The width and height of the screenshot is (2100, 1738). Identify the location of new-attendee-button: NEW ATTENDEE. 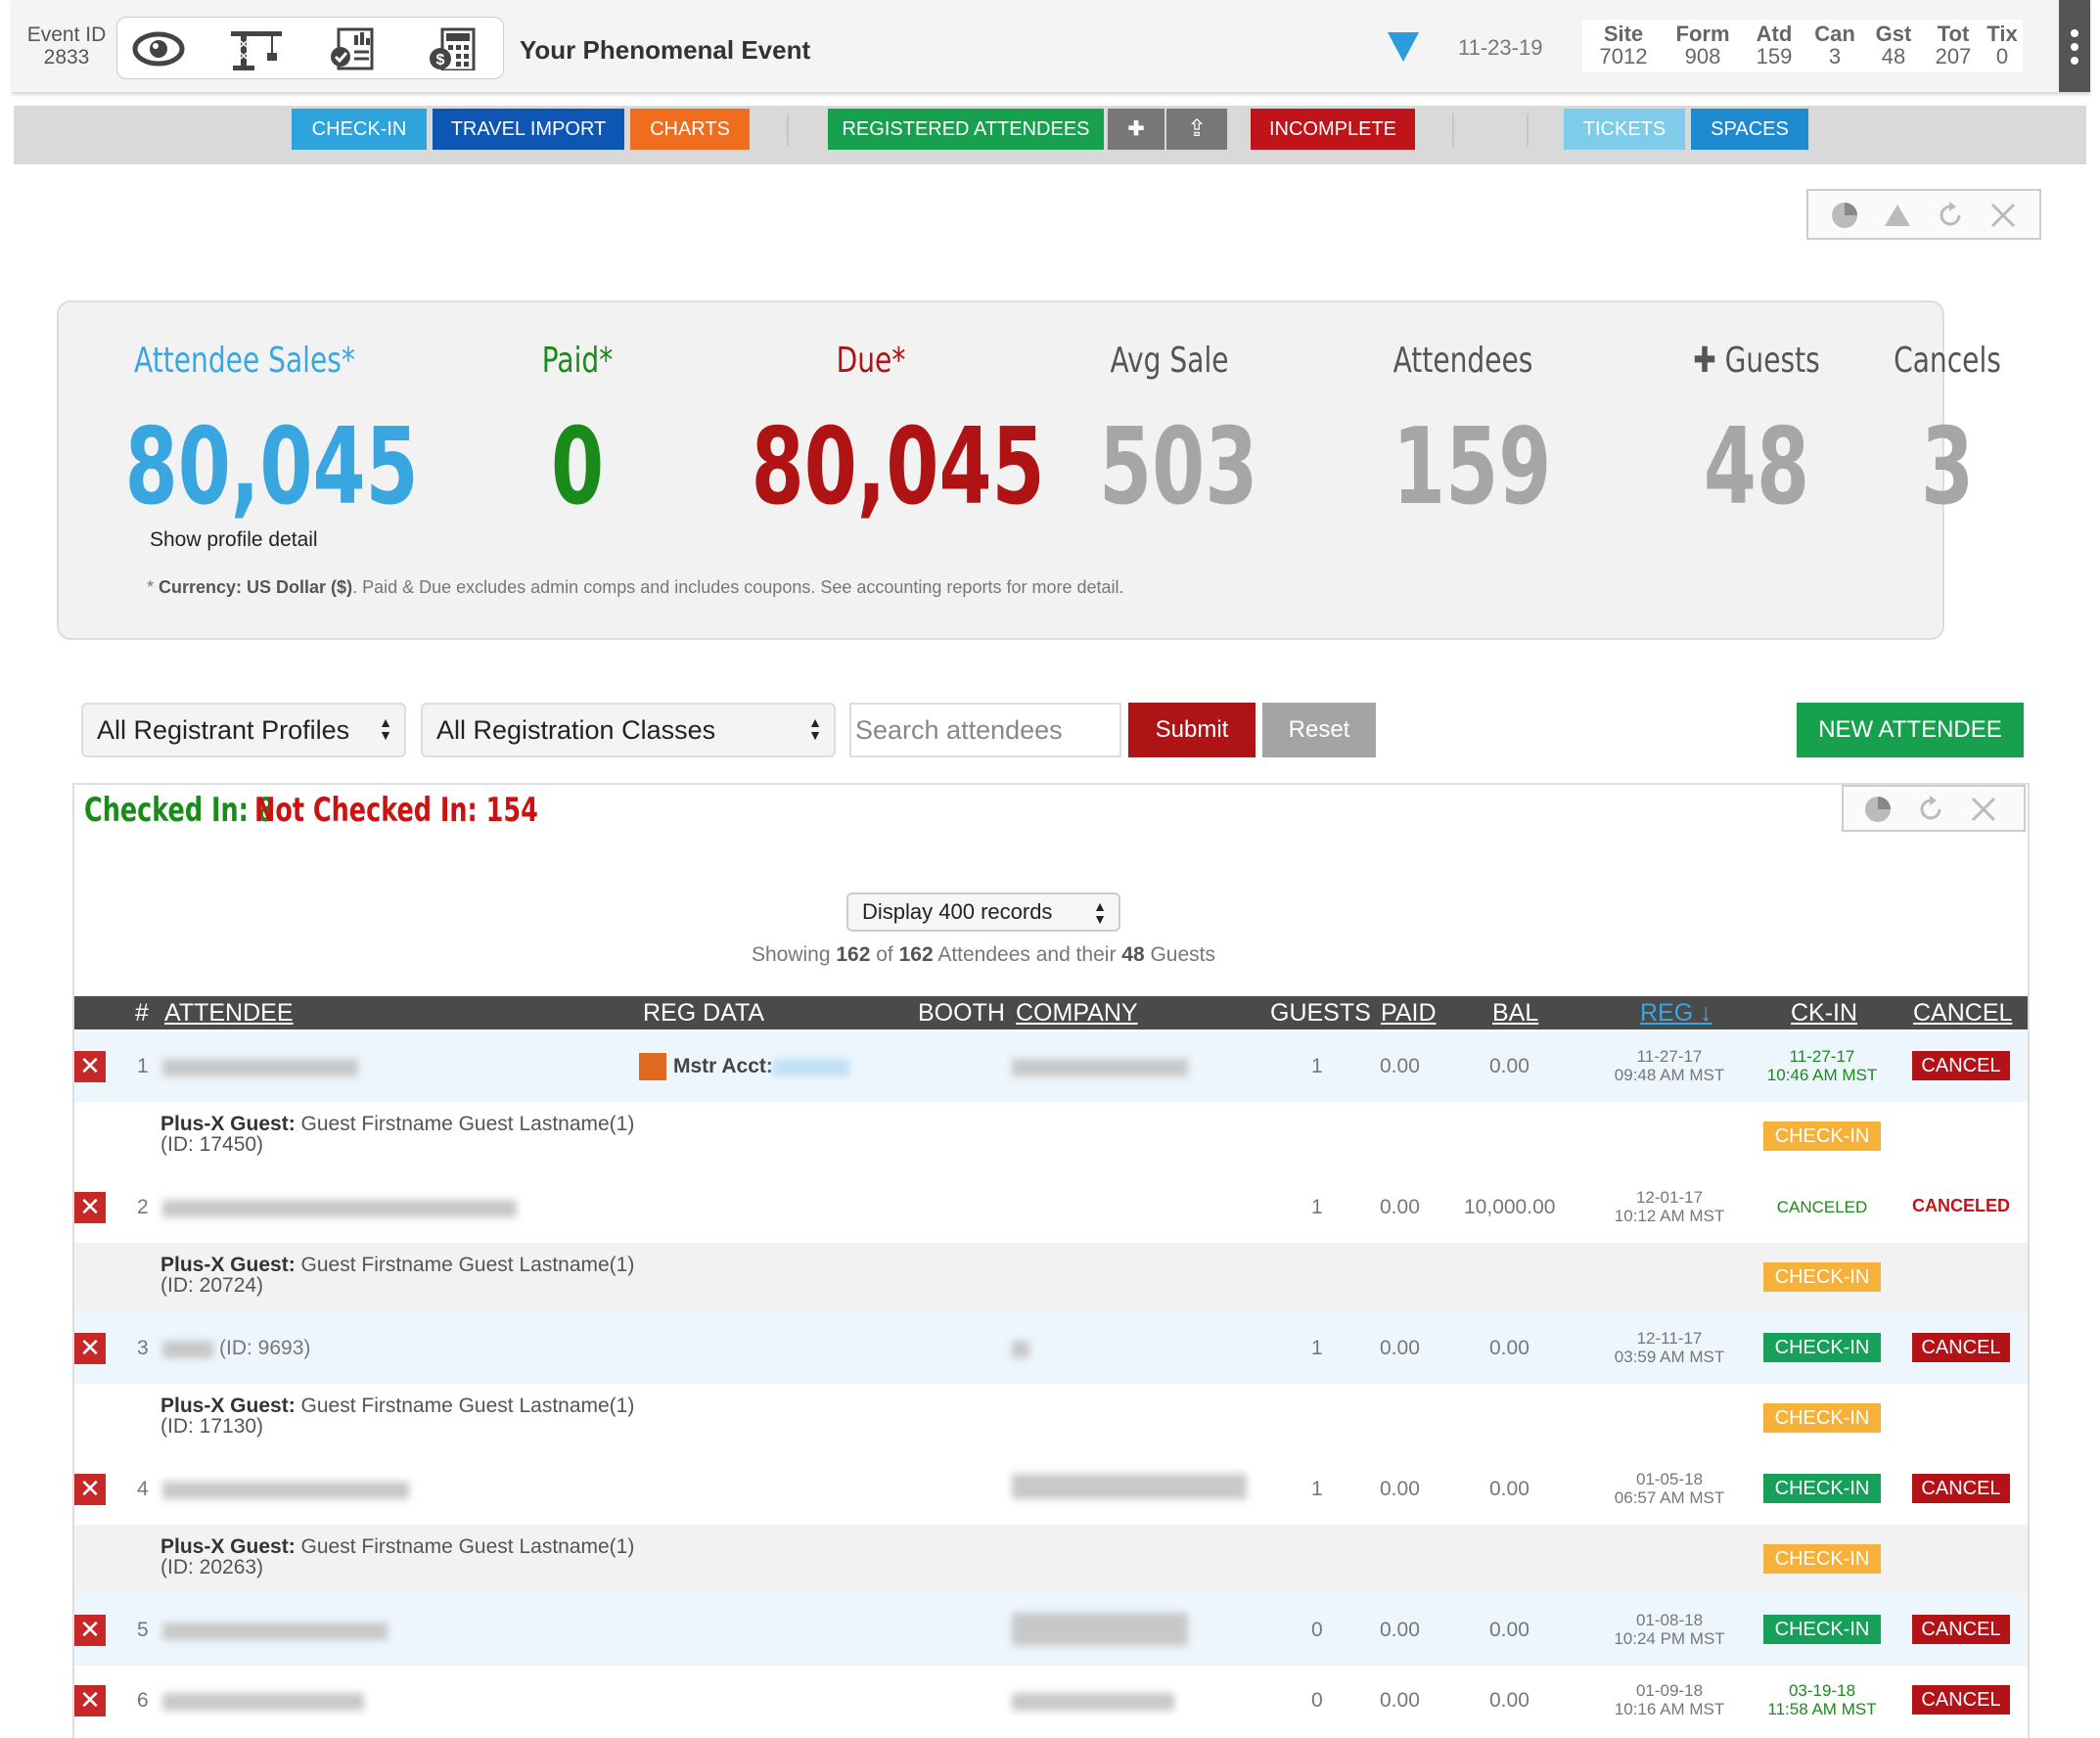
(1910, 730).